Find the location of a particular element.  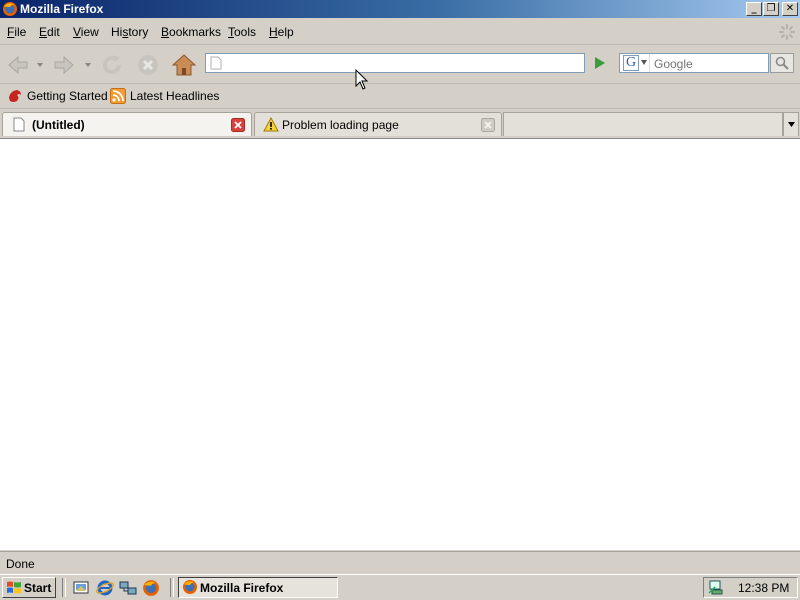

search-bar: G is located at coordinates (694, 63).